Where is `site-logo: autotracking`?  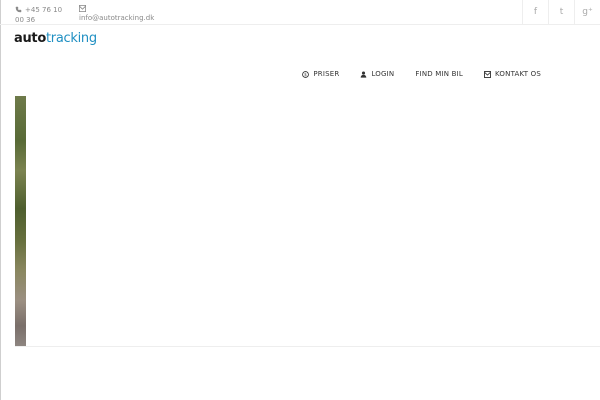 site-logo: autotracking is located at coordinates (55, 39).